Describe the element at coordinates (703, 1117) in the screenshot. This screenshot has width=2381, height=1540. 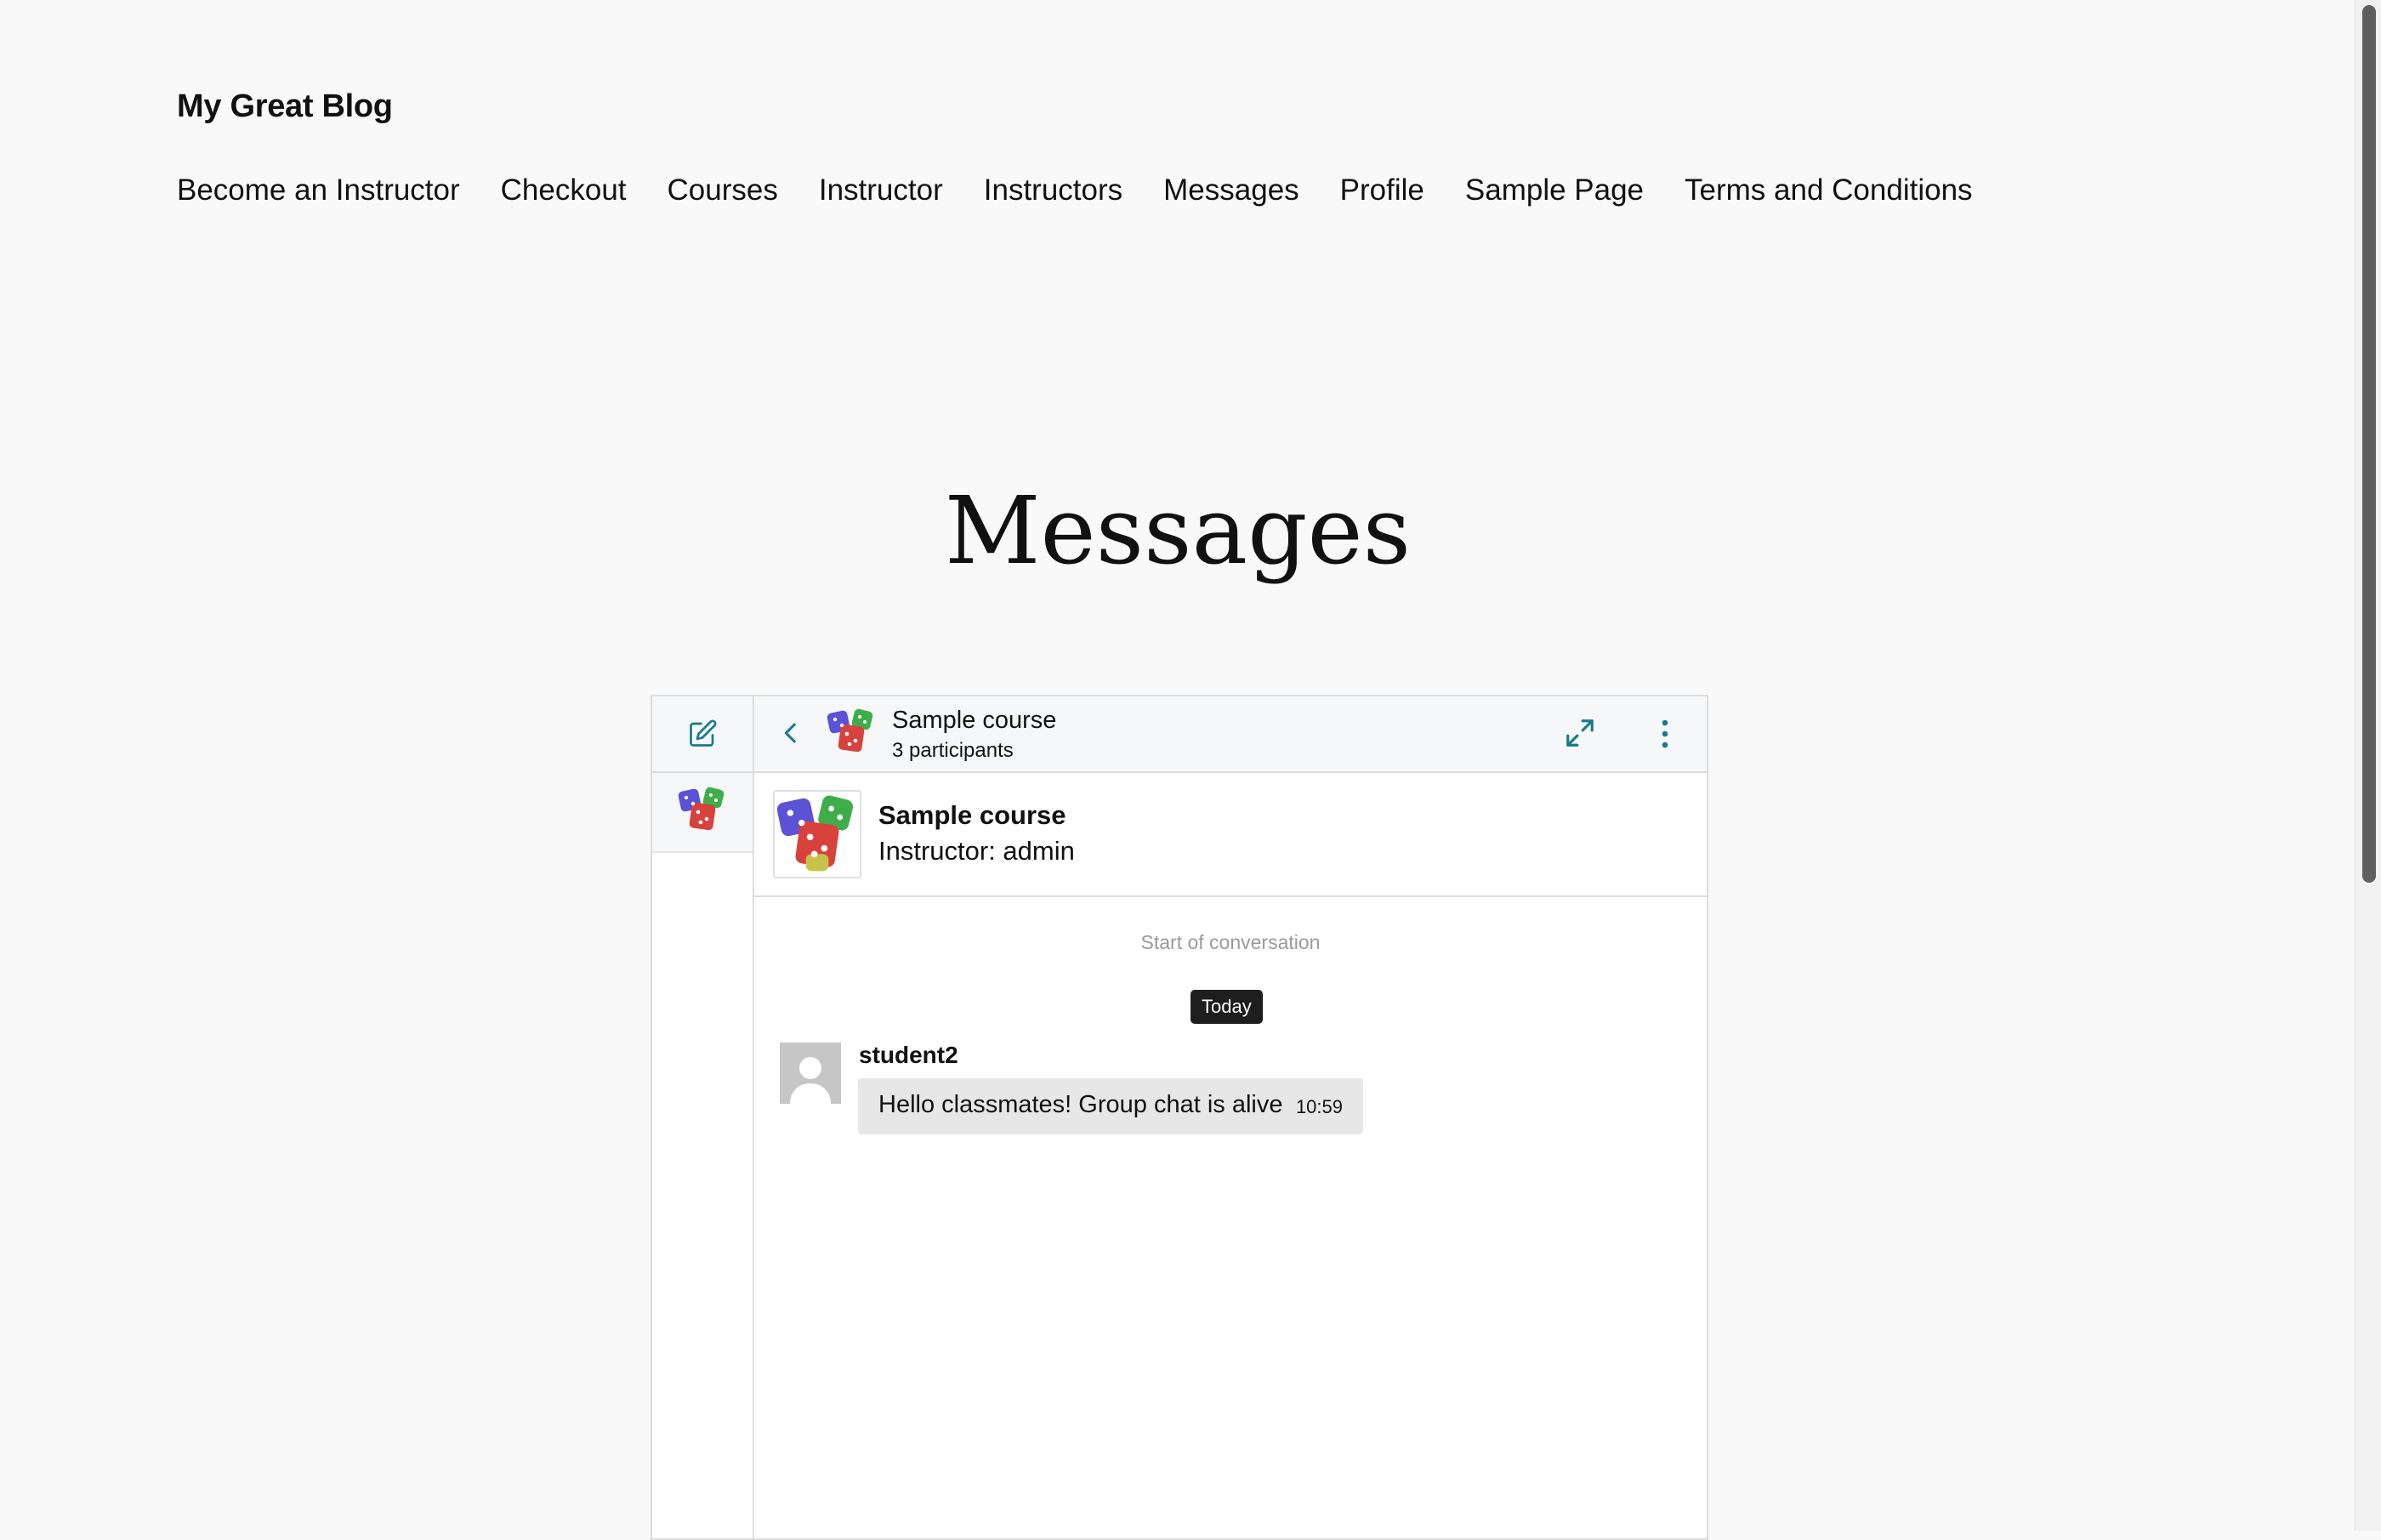
I see `conversation-sidebar` at that location.